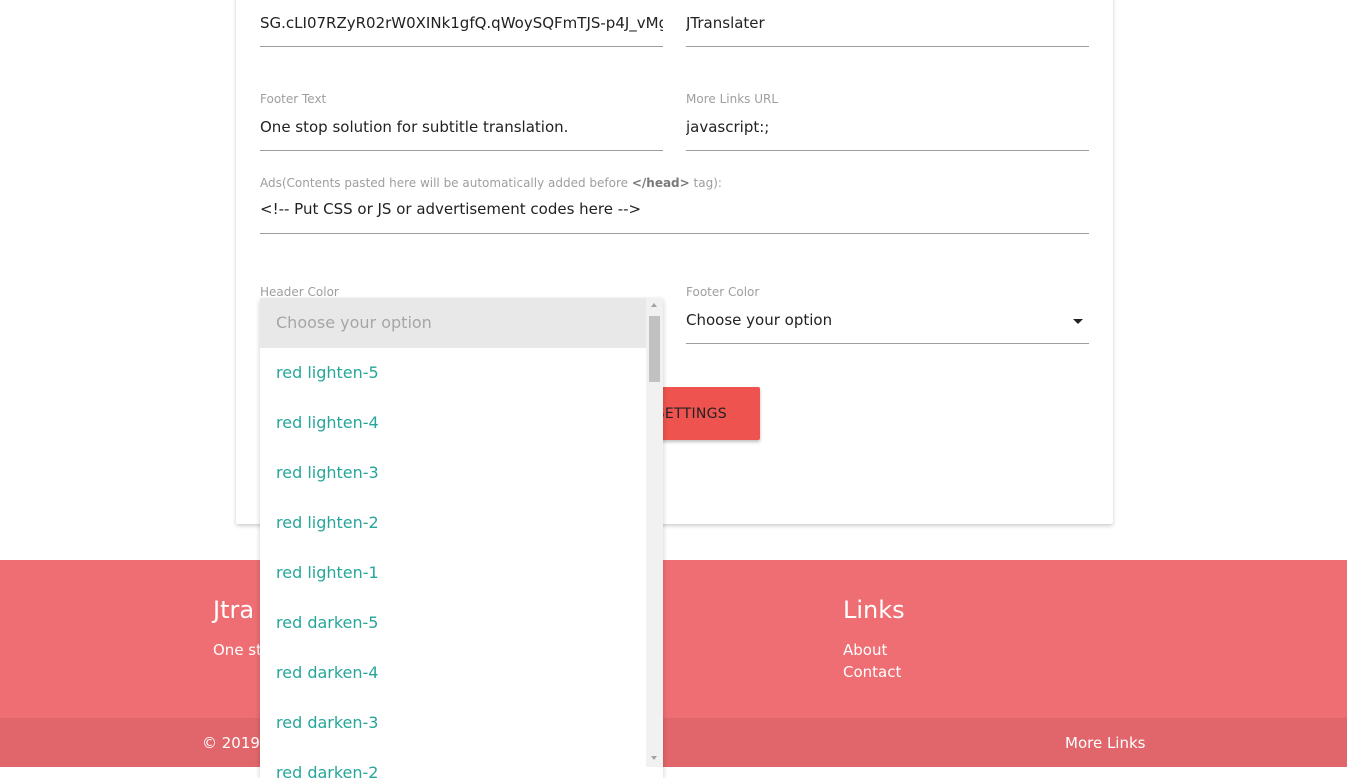  Describe the element at coordinates (674, 233) in the screenshot. I see `ads-underline` at that location.